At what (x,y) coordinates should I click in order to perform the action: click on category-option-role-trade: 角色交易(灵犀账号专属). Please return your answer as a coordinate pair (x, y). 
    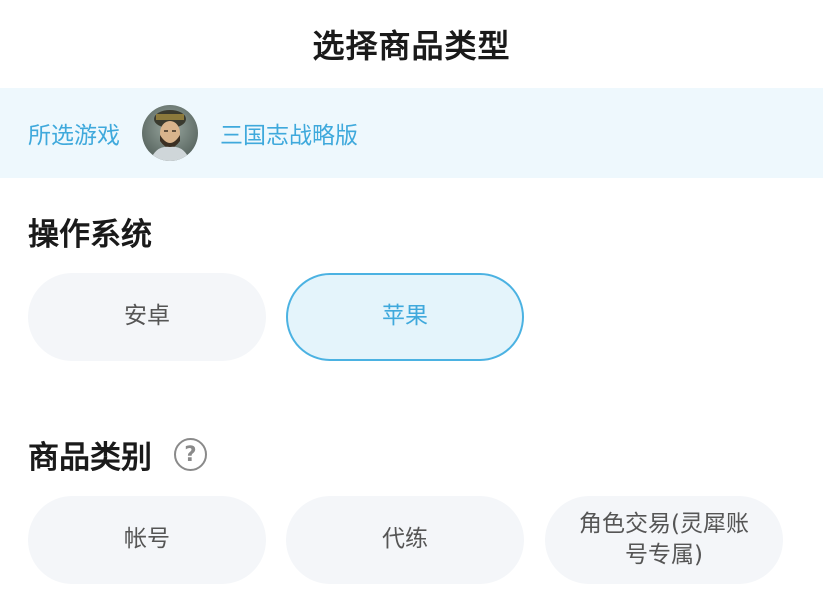
    Looking at the image, I should click on (664, 540).